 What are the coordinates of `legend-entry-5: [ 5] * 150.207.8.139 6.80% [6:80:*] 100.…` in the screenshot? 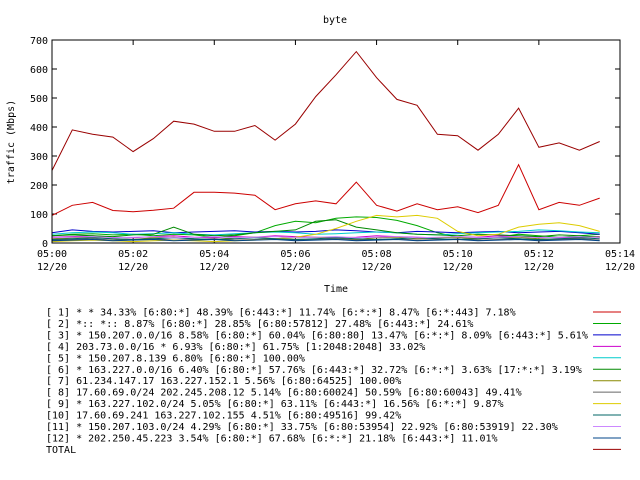 It's located at (175, 358).